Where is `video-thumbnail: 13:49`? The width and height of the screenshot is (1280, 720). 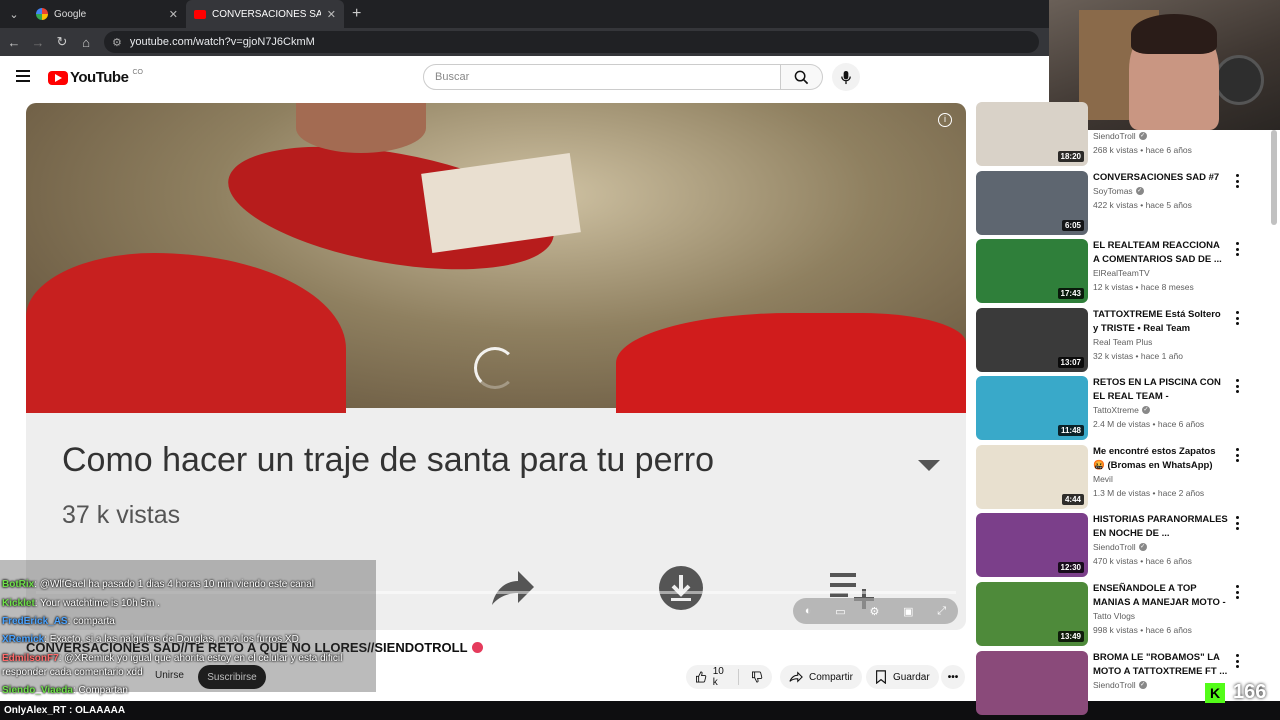 video-thumbnail: 13:49 is located at coordinates (1032, 614).